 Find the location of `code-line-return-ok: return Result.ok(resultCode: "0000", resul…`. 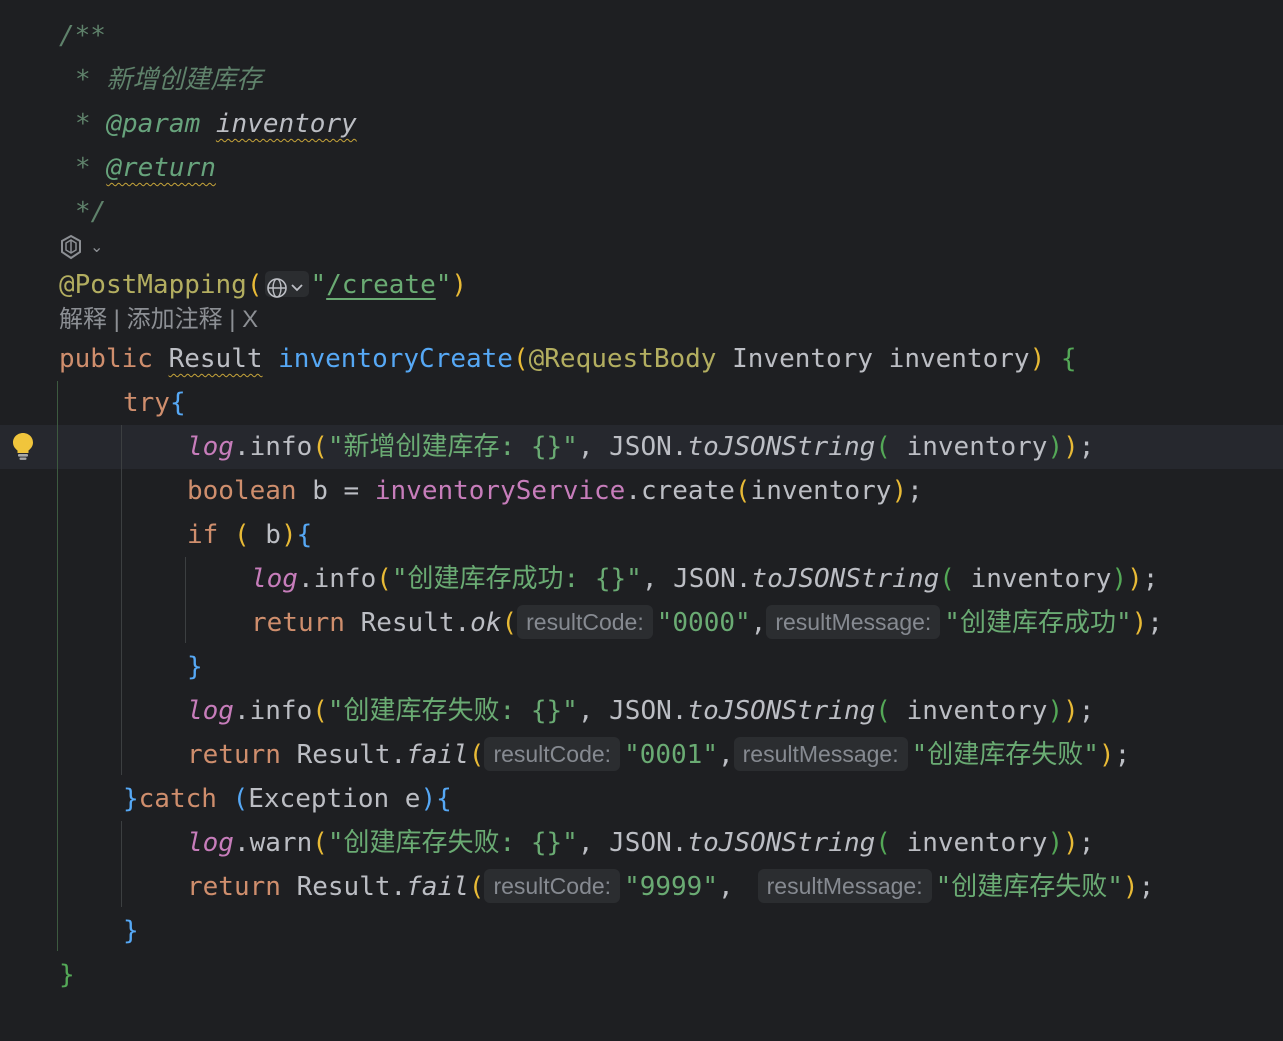

code-line-return-ok: return Result.ok(resultCode: "0000", resul… is located at coordinates (641, 623).